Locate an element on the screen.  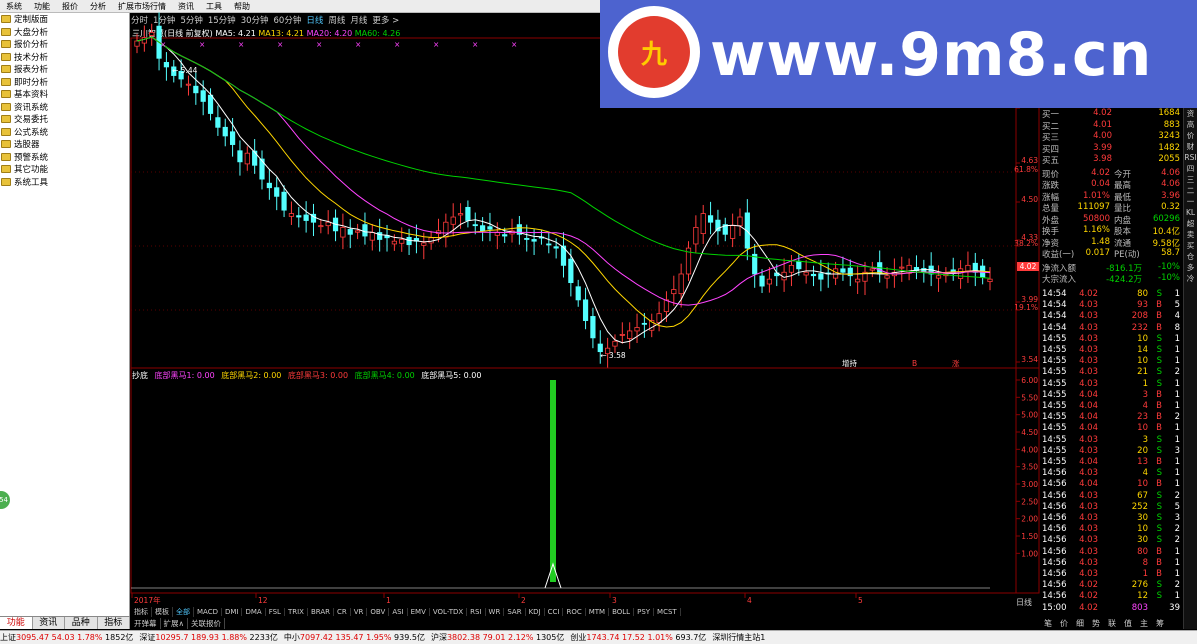
right-tool-item: 多 is located at coordinates (1190, 267).